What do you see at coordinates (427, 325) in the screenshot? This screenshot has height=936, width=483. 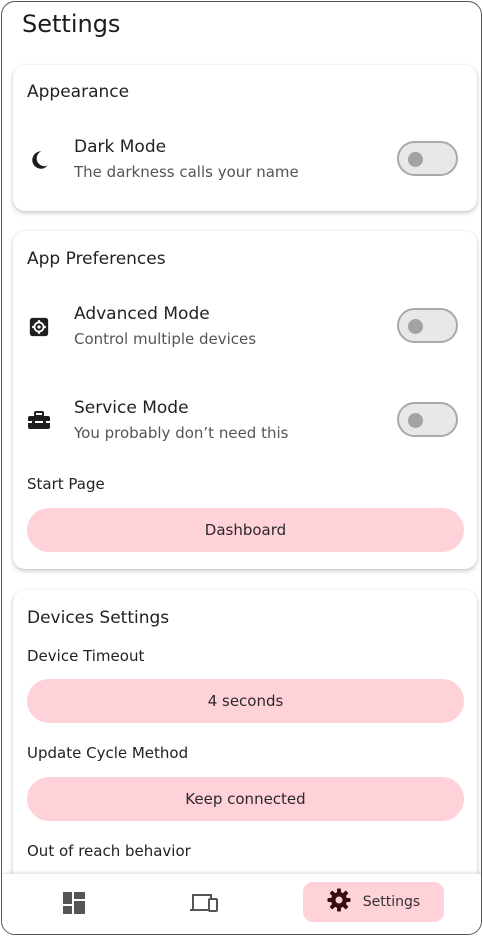 I see `advanced-mode-toggle` at bounding box center [427, 325].